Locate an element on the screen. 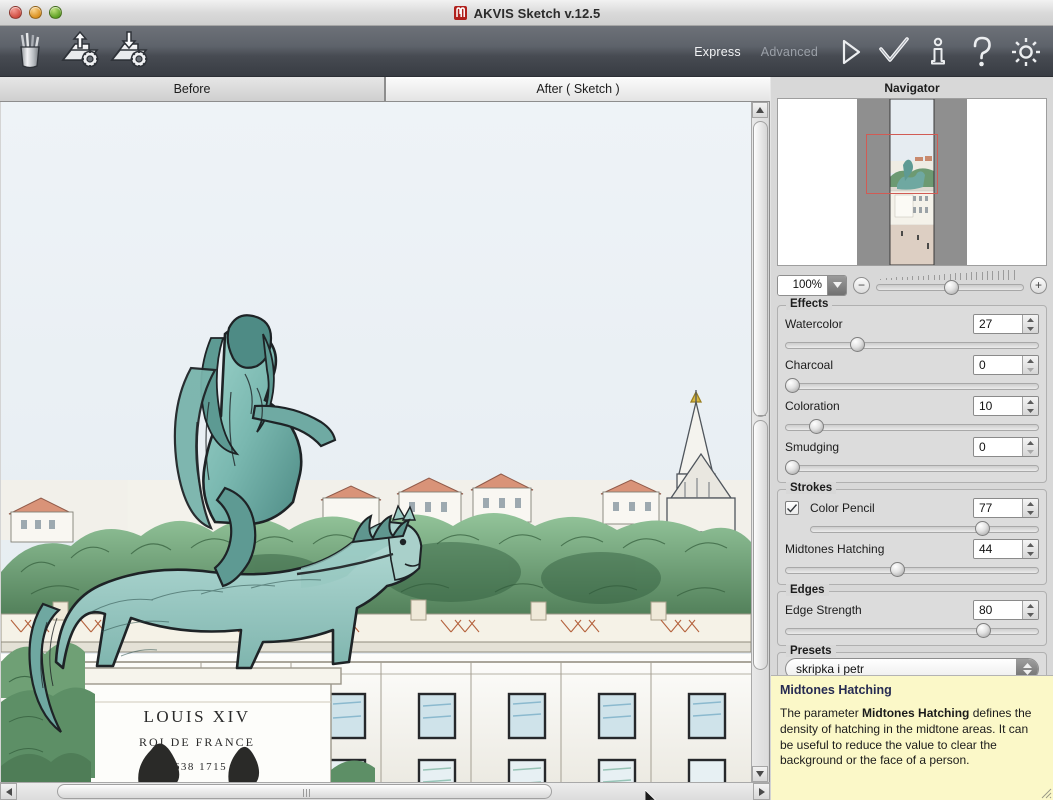 Image resolution: width=1053 pixels, height=800 pixels. smudging-stepper is located at coordinates (1030, 447).